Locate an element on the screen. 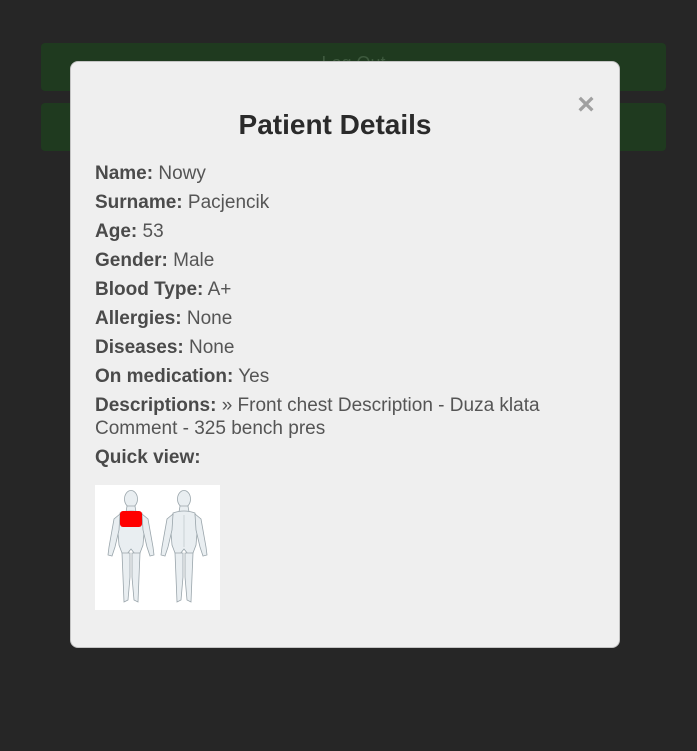 This screenshot has height=751, width=697. field-label: Blood Type: is located at coordinates (149, 289).